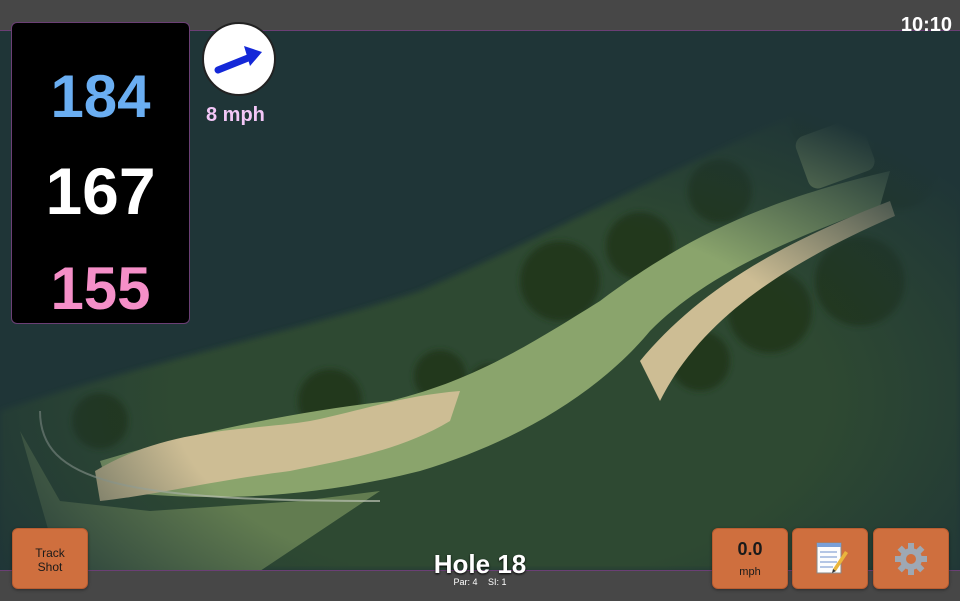  I want to click on wind-indicator, so click(239, 59).